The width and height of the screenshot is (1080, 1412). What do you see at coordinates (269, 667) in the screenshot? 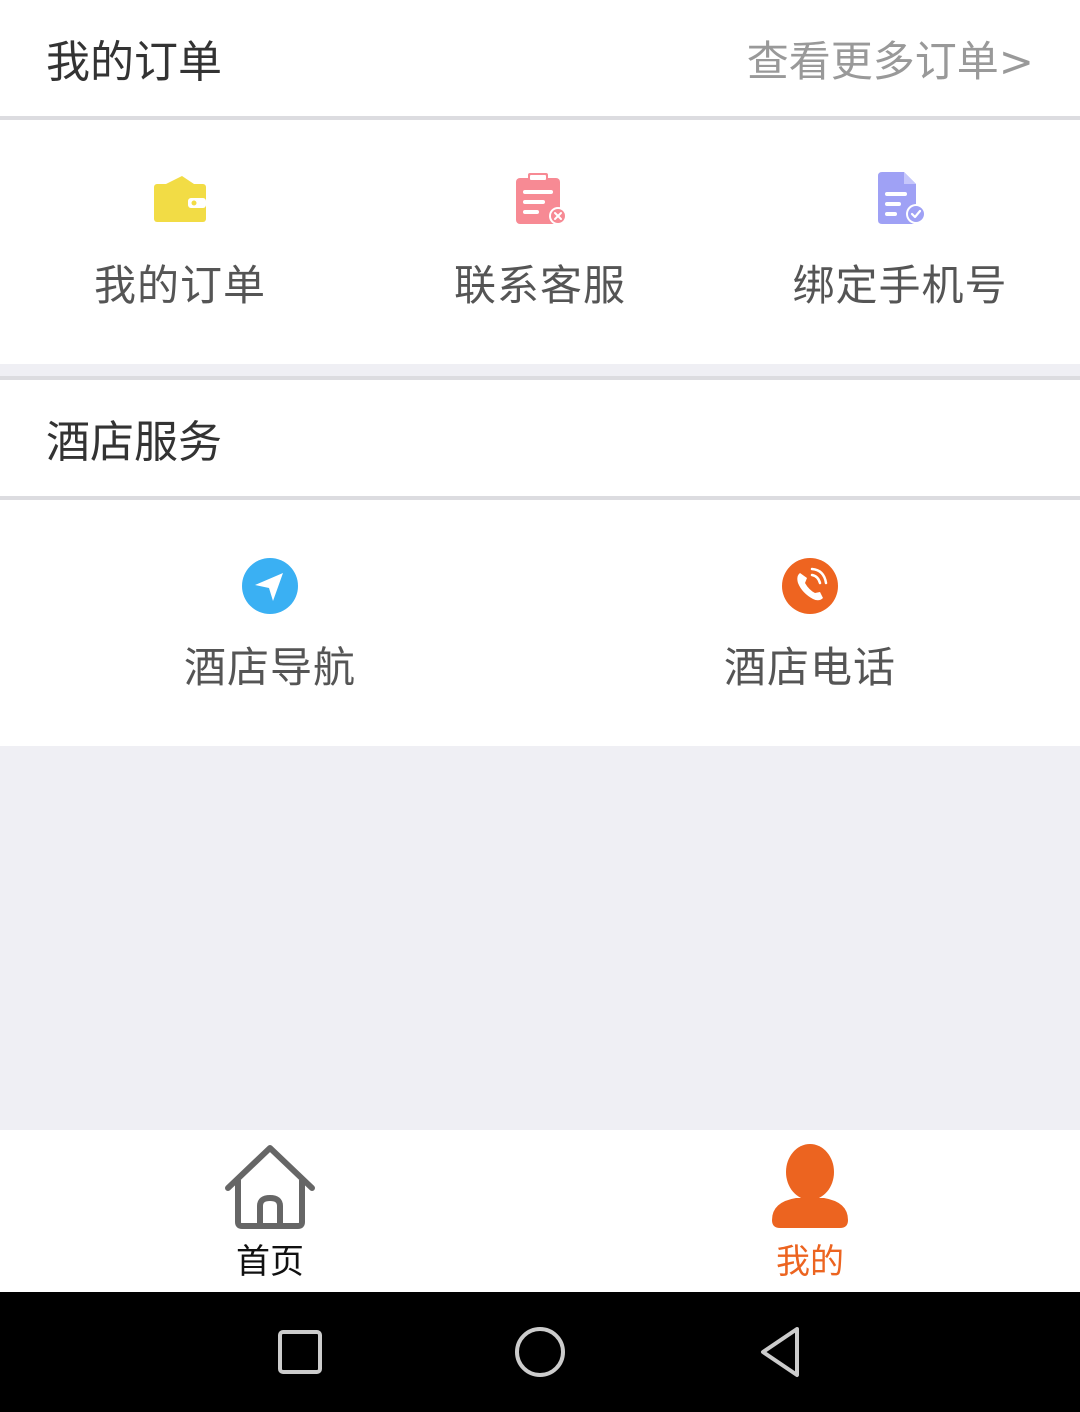
I see `hotel-navigation-label: 酒店导航` at bounding box center [269, 667].